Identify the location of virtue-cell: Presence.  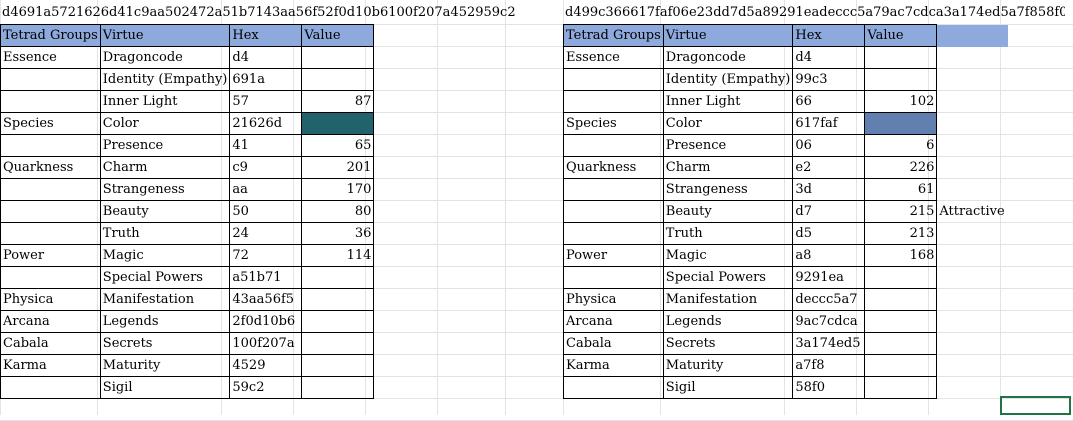
(728, 145).